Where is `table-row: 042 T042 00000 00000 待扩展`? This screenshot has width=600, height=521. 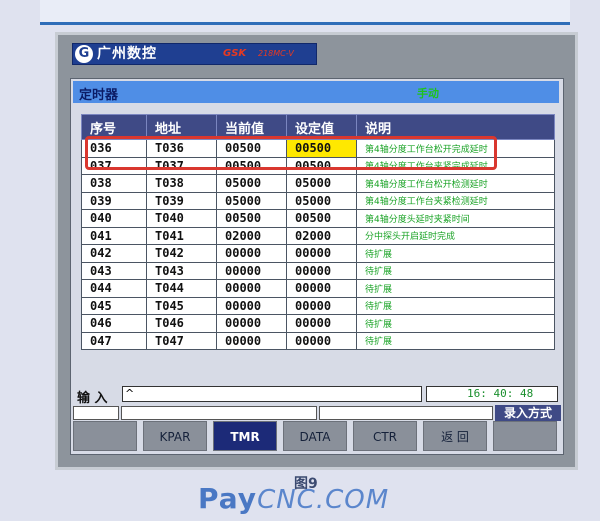
table-row: 042 T042 00000 00000 待扩展 is located at coordinates (318, 253).